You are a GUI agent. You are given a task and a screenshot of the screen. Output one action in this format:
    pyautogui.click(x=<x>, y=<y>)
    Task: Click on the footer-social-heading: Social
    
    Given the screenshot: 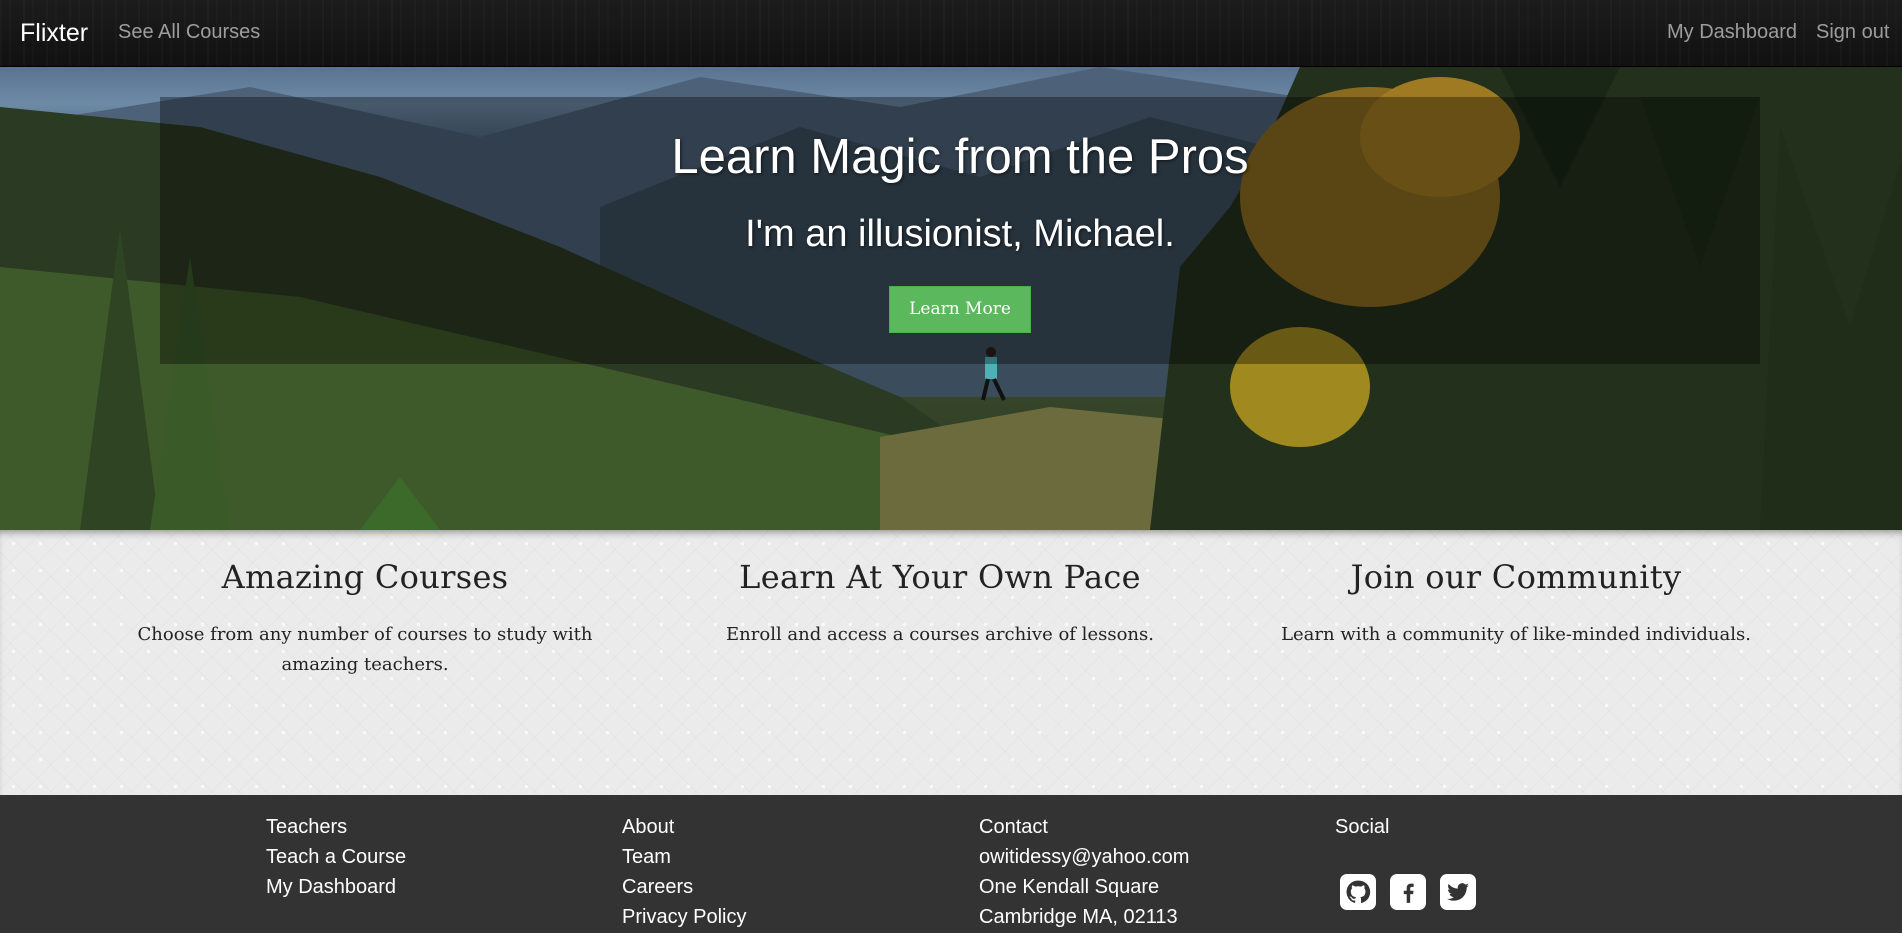 What is the action you would take?
    pyautogui.click(x=1362, y=827)
    